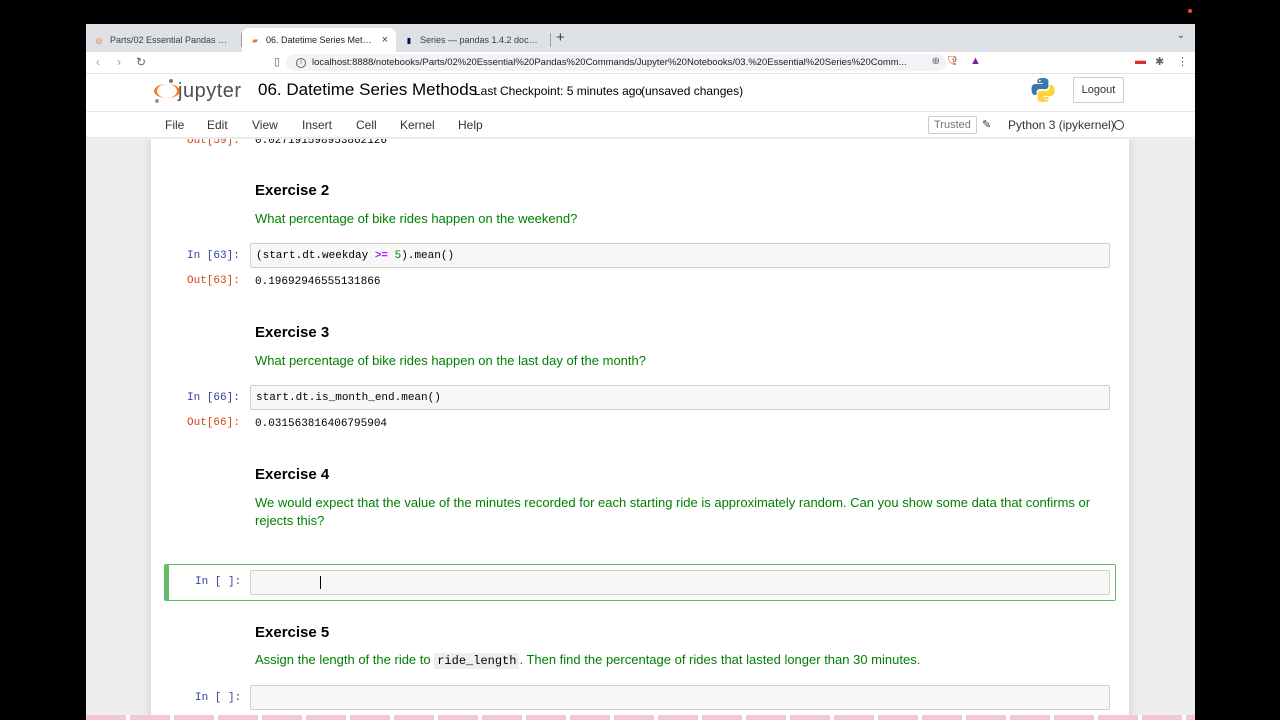 The image size is (1280, 720). I want to click on browser-tab-datetime-methods: ▰ 06. Datetime Series Methods - ×, so click(319, 40).